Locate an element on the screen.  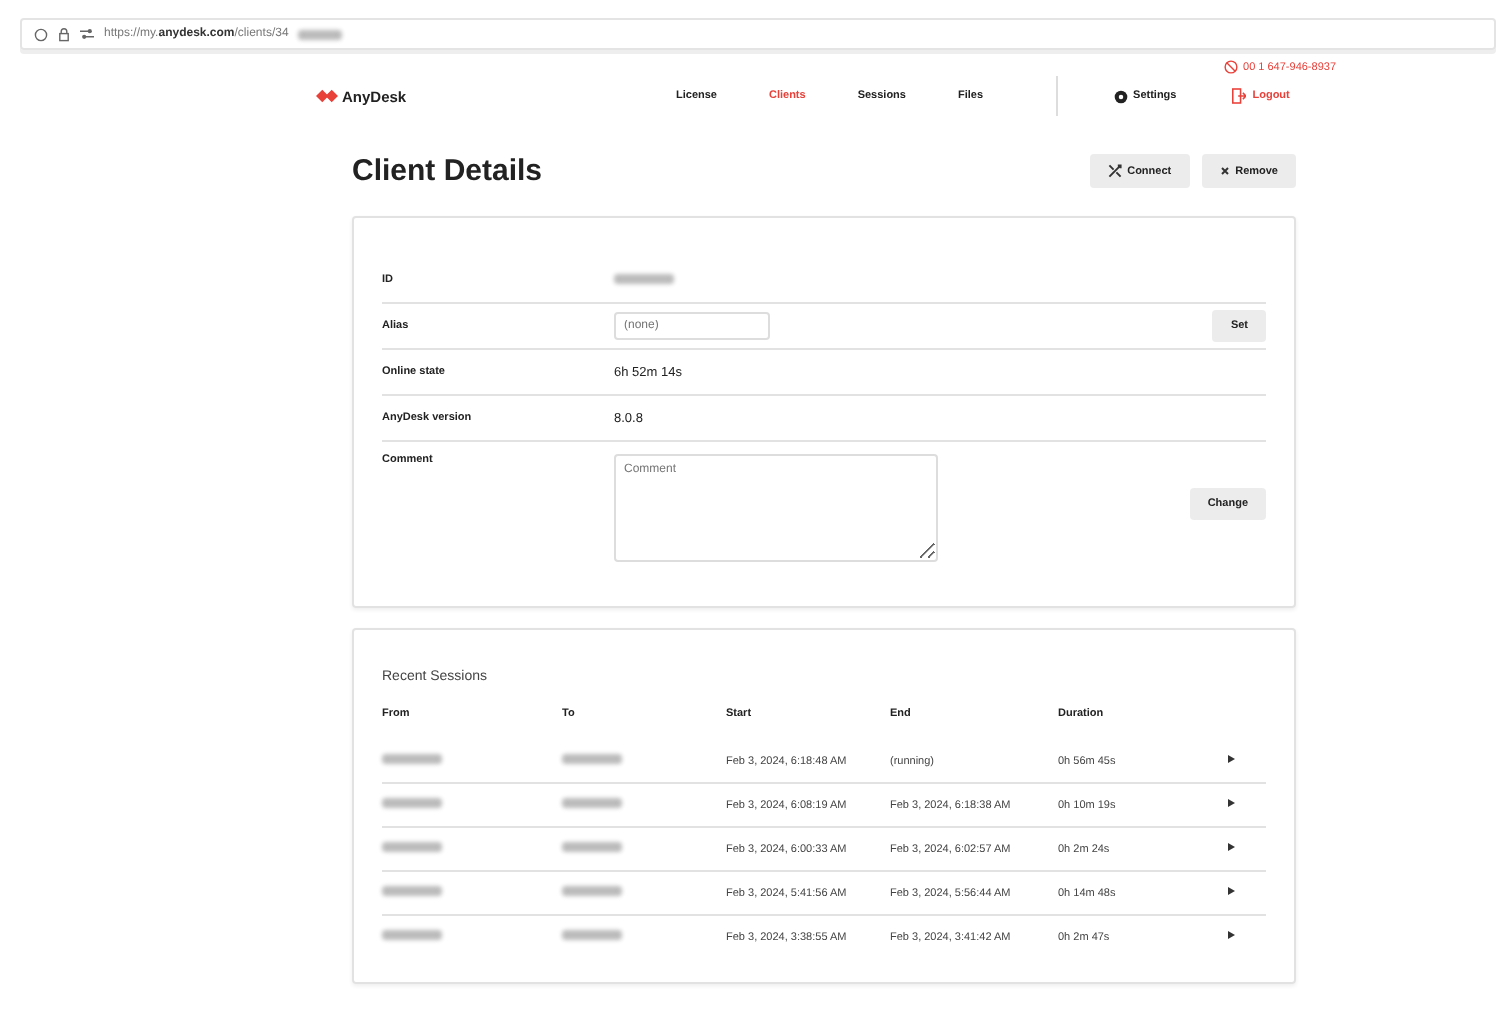
close-icon is located at coordinates (1224, 171).